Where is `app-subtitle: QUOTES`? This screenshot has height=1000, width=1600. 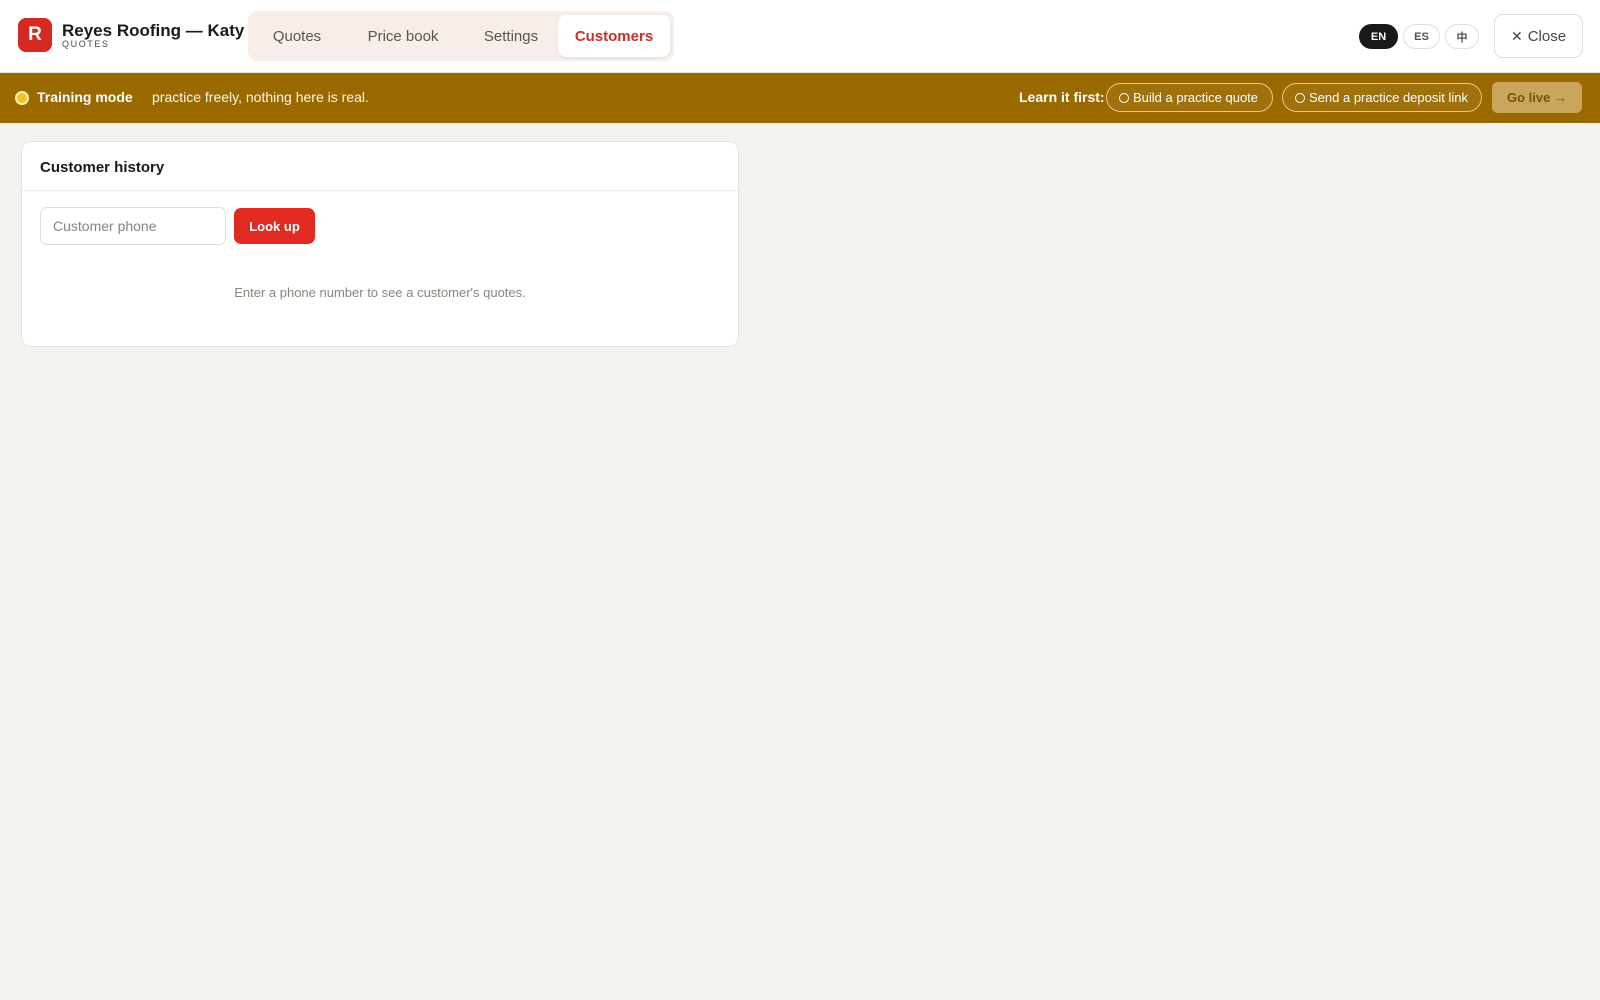
app-subtitle: QUOTES is located at coordinates (86, 44).